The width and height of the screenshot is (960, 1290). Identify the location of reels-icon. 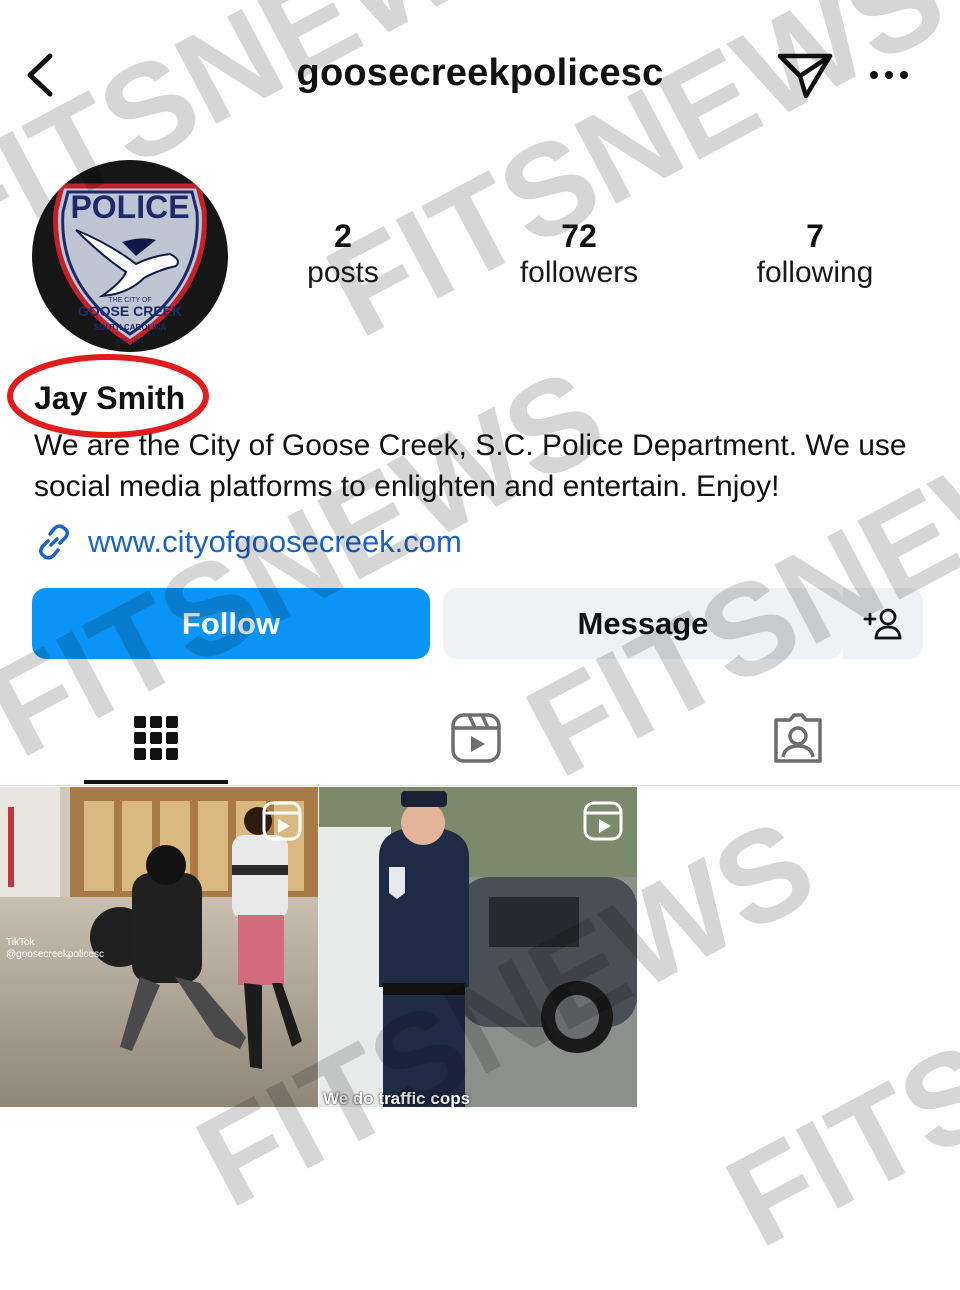
(476, 738).